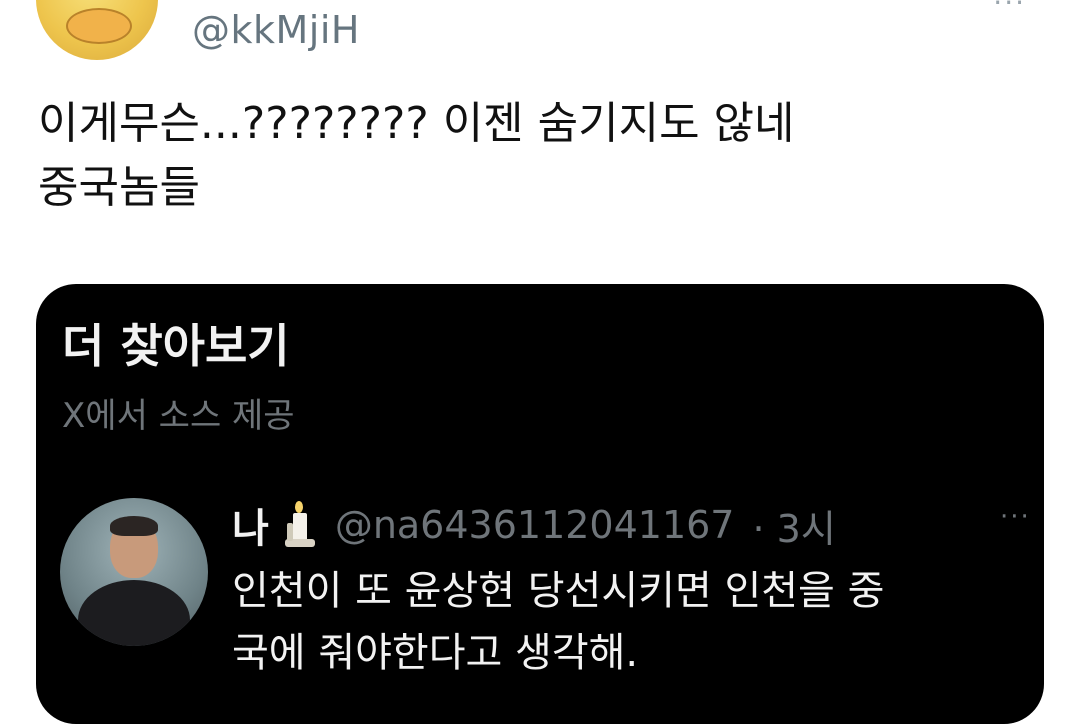  I want to click on reply-header: 나 @na6436112041167 · 3시, so click(534, 525).